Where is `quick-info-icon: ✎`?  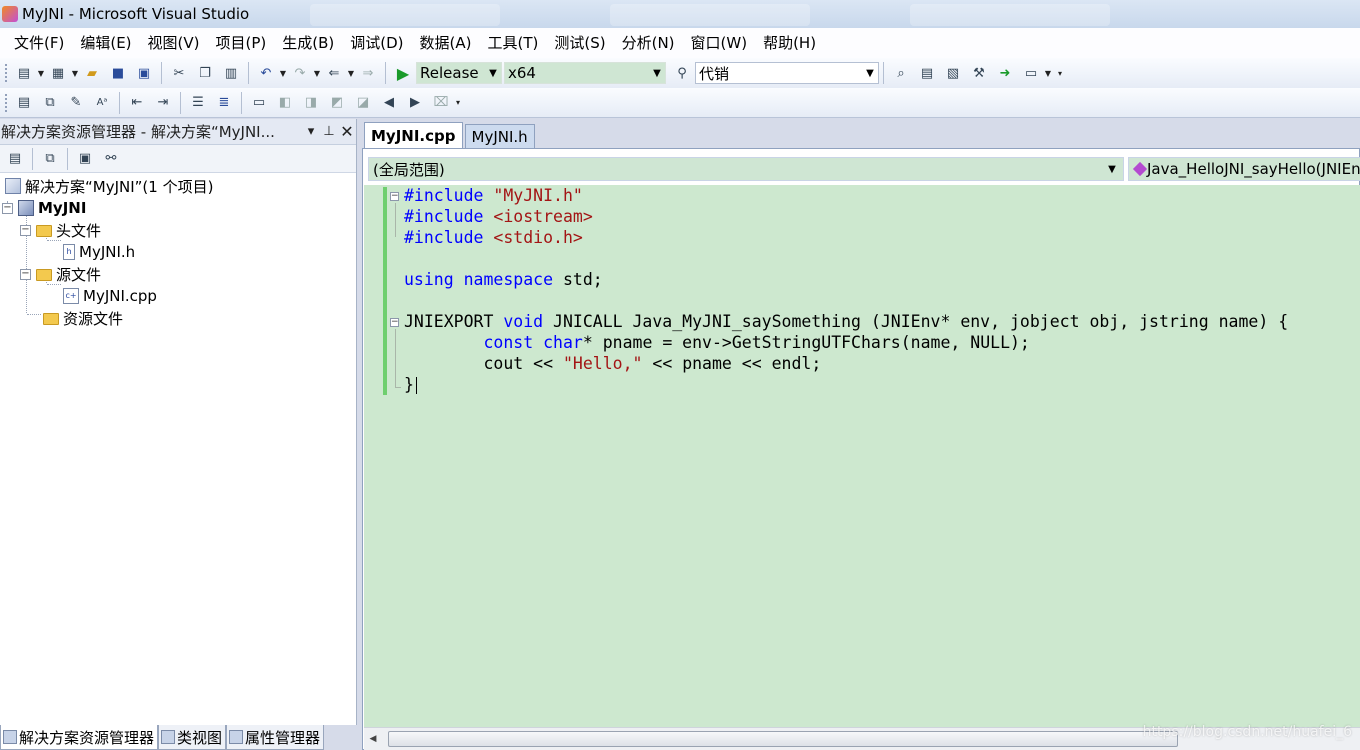 quick-info-icon: ✎ is located at coordinates (76, 103).